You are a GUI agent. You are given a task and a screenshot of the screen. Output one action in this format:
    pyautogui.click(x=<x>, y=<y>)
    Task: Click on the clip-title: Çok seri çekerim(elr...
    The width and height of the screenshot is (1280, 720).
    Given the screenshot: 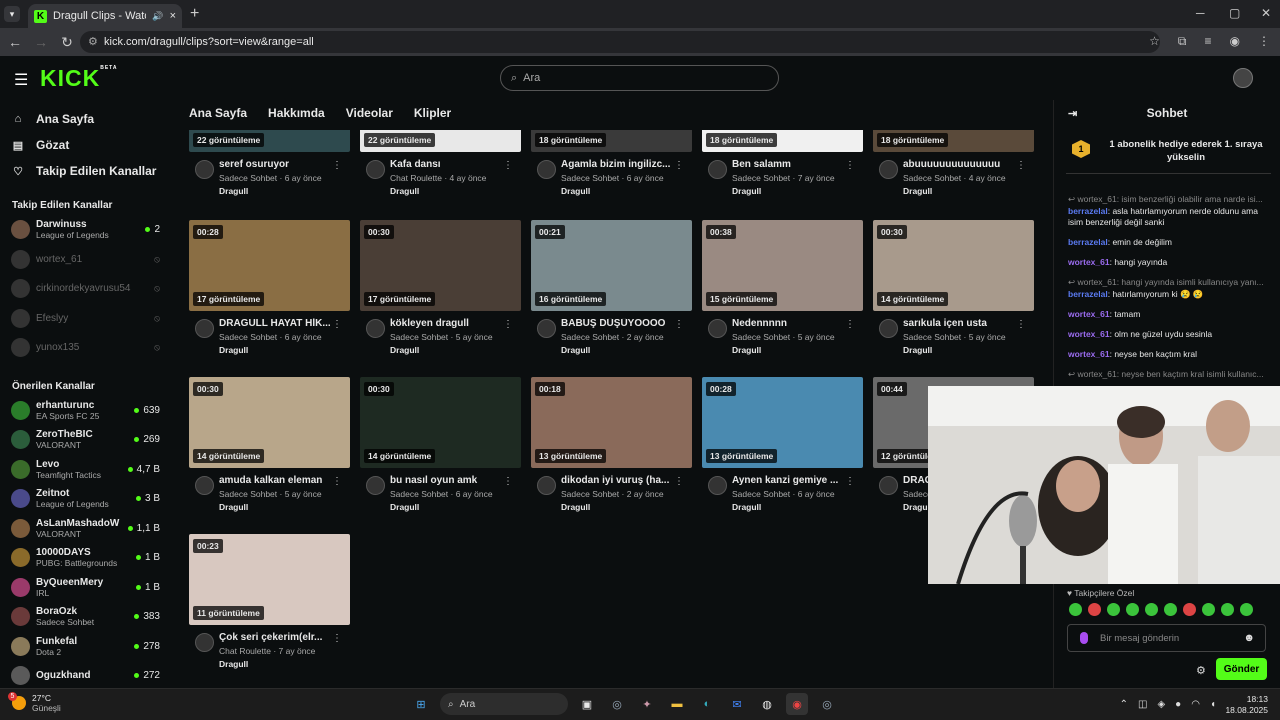 What is the action you would take?
    pyautogui.click(x=275, y=637)
    